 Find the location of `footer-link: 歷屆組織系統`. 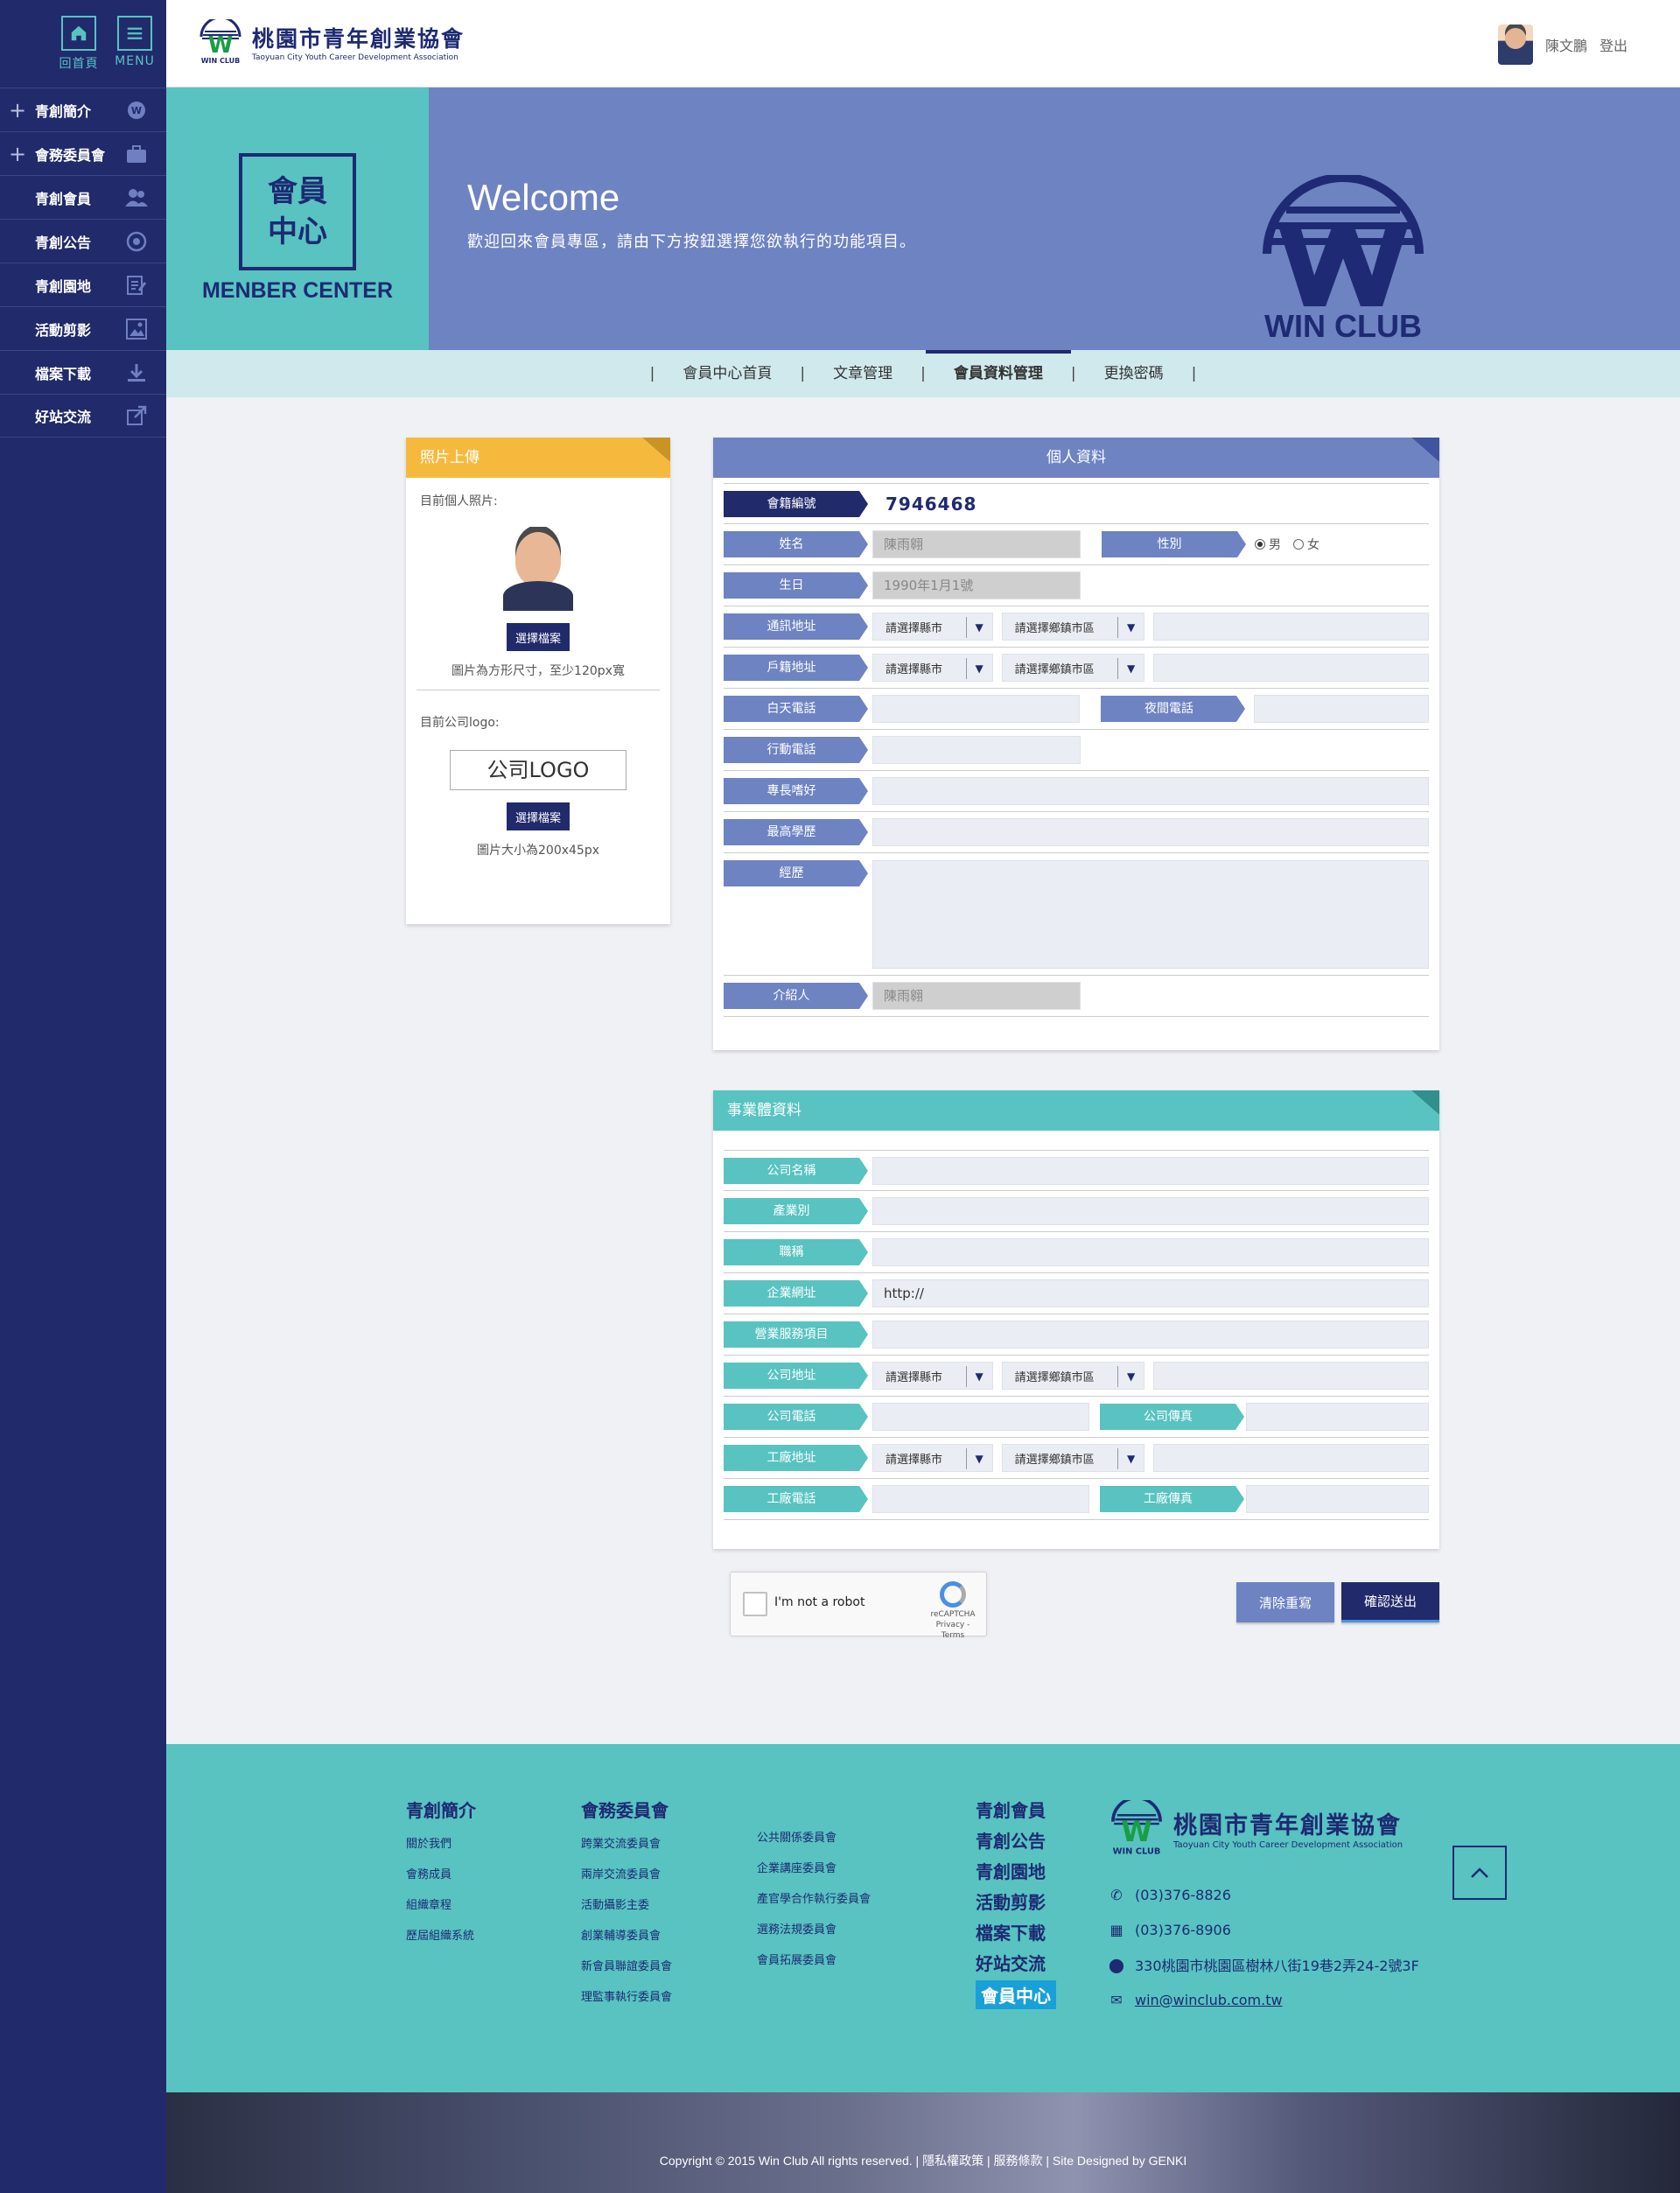

footer-link: 歷屆組織系統 is located at coordinates (441, 1941).